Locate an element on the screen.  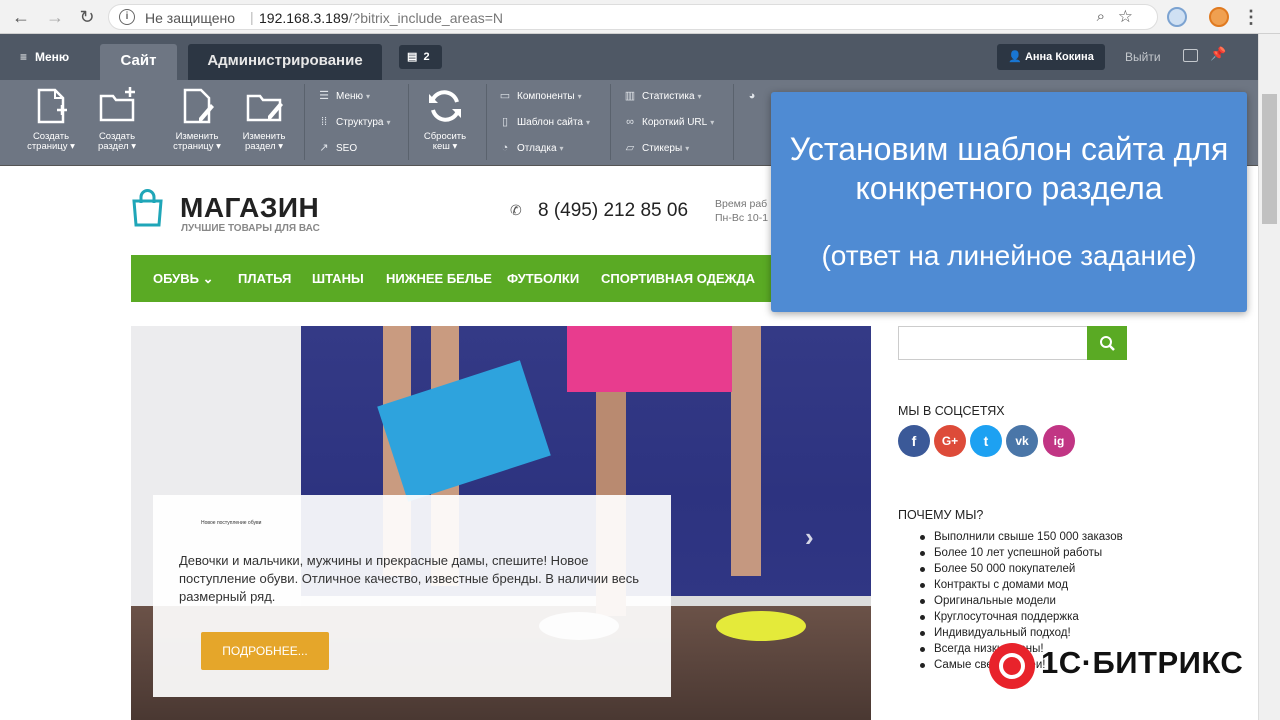
edit-page-button: Изменить страницу ▾ is located at coordinates (197, 119).